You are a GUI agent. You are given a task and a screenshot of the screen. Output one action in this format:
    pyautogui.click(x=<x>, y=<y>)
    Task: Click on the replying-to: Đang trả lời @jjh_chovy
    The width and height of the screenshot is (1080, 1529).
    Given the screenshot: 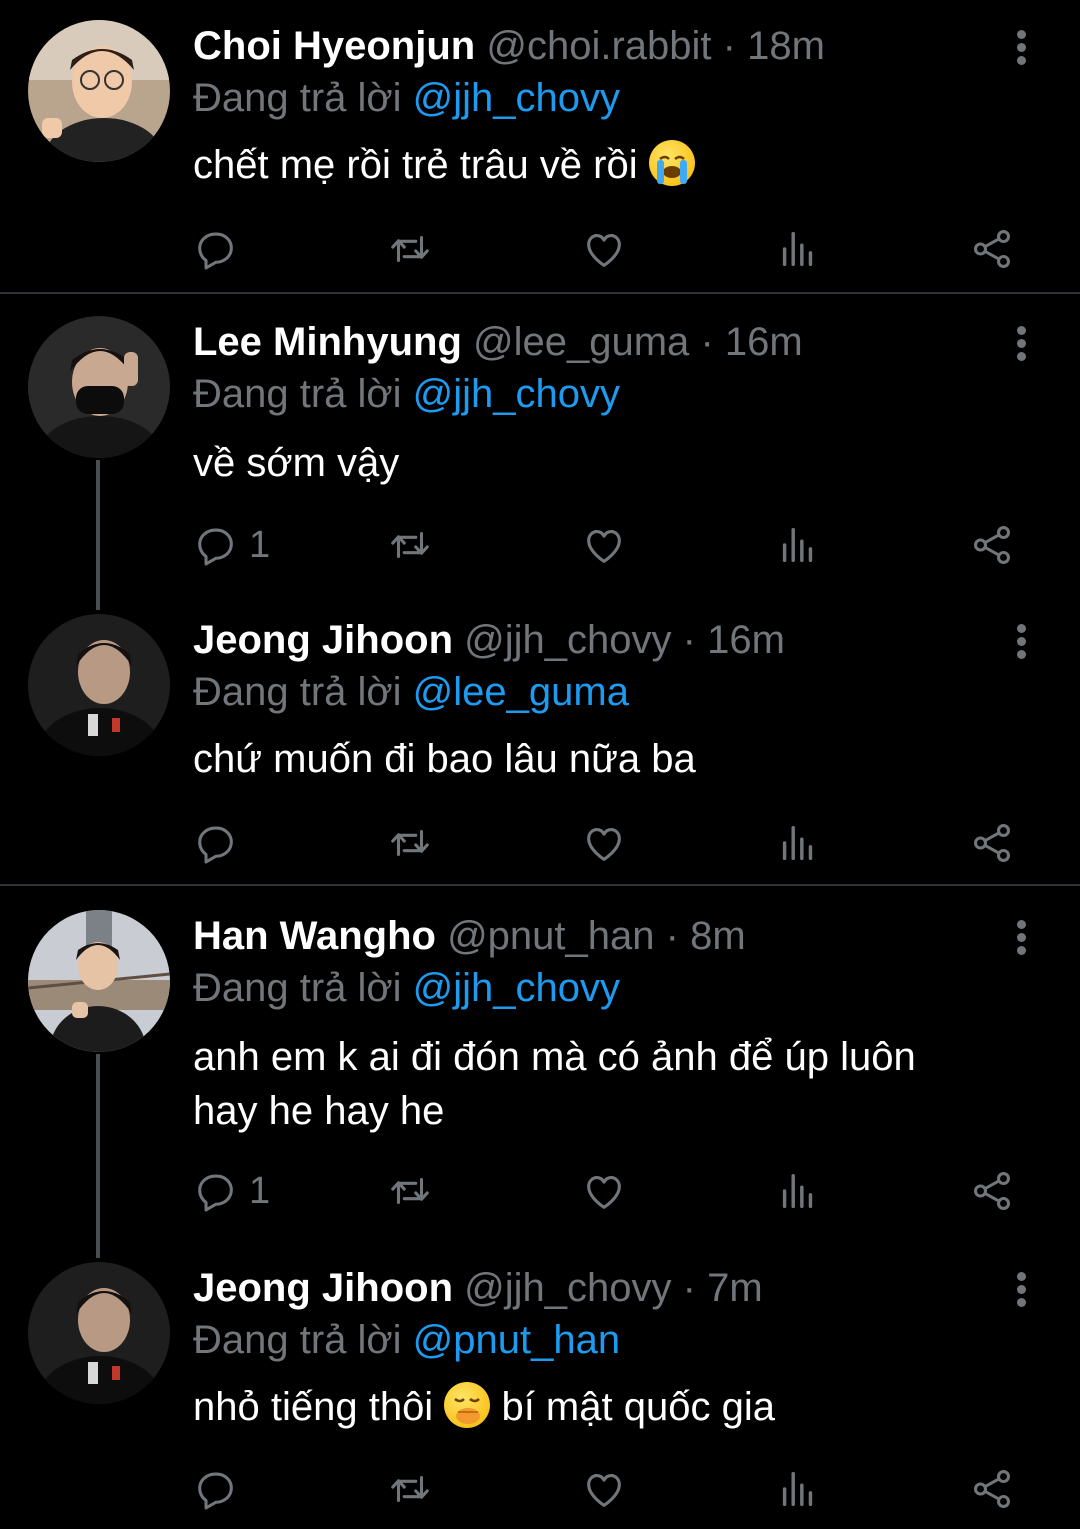 What is the action you would take?
    pyautogui.click(x=406, y=394)
    